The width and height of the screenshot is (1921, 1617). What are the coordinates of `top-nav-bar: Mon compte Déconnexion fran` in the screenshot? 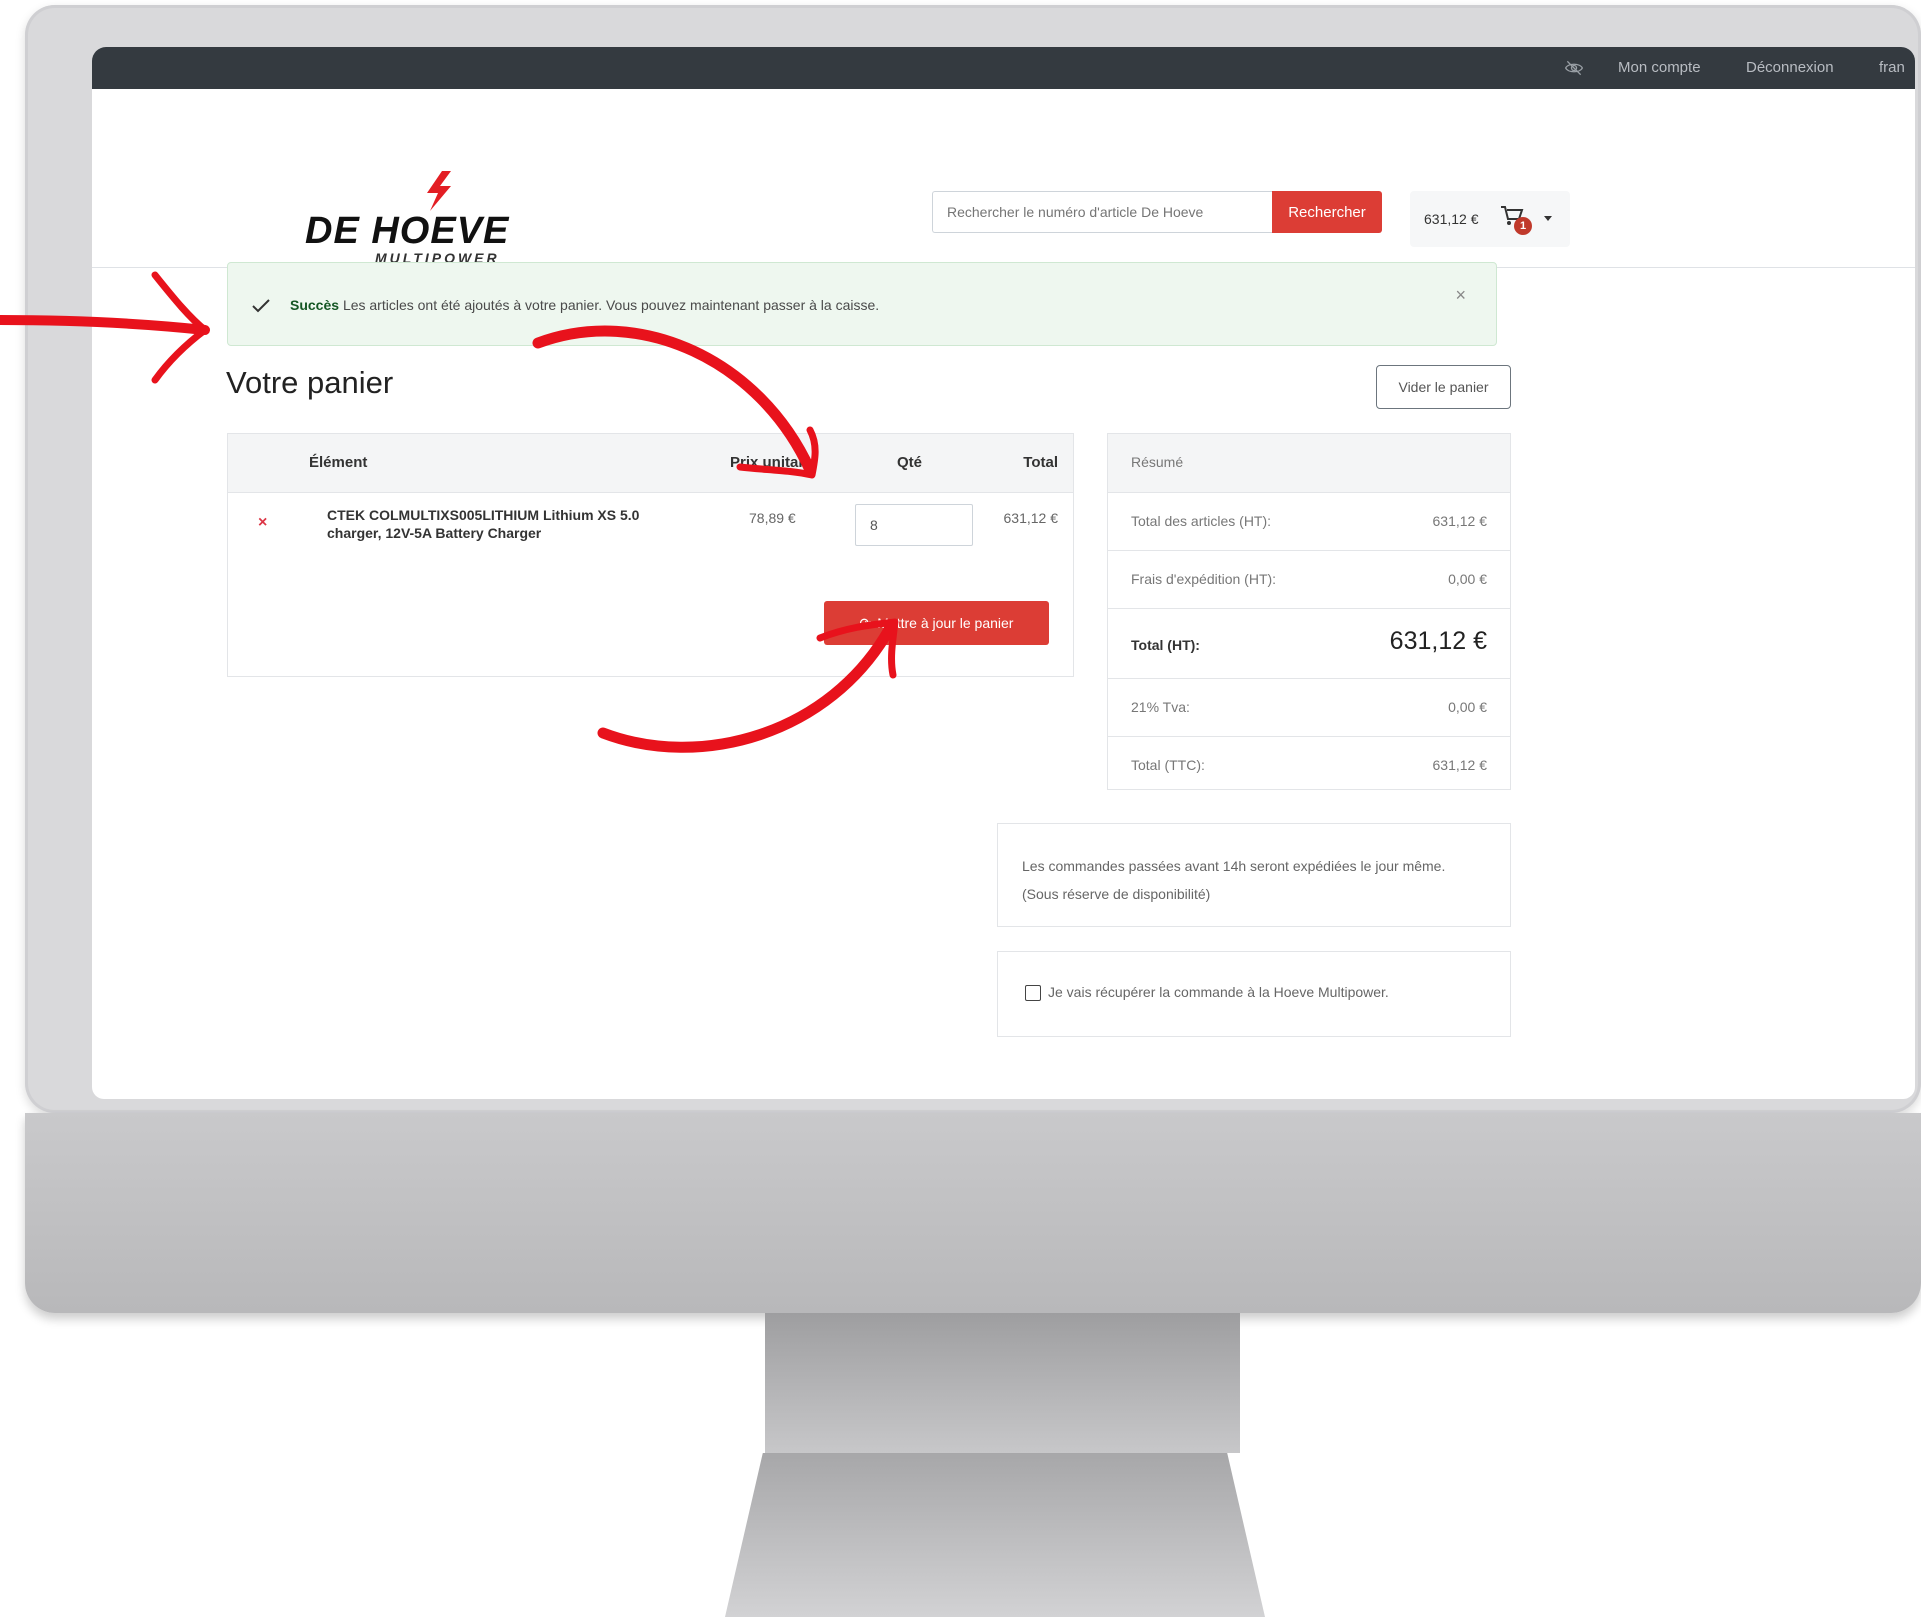 It's located at (1003, 68).